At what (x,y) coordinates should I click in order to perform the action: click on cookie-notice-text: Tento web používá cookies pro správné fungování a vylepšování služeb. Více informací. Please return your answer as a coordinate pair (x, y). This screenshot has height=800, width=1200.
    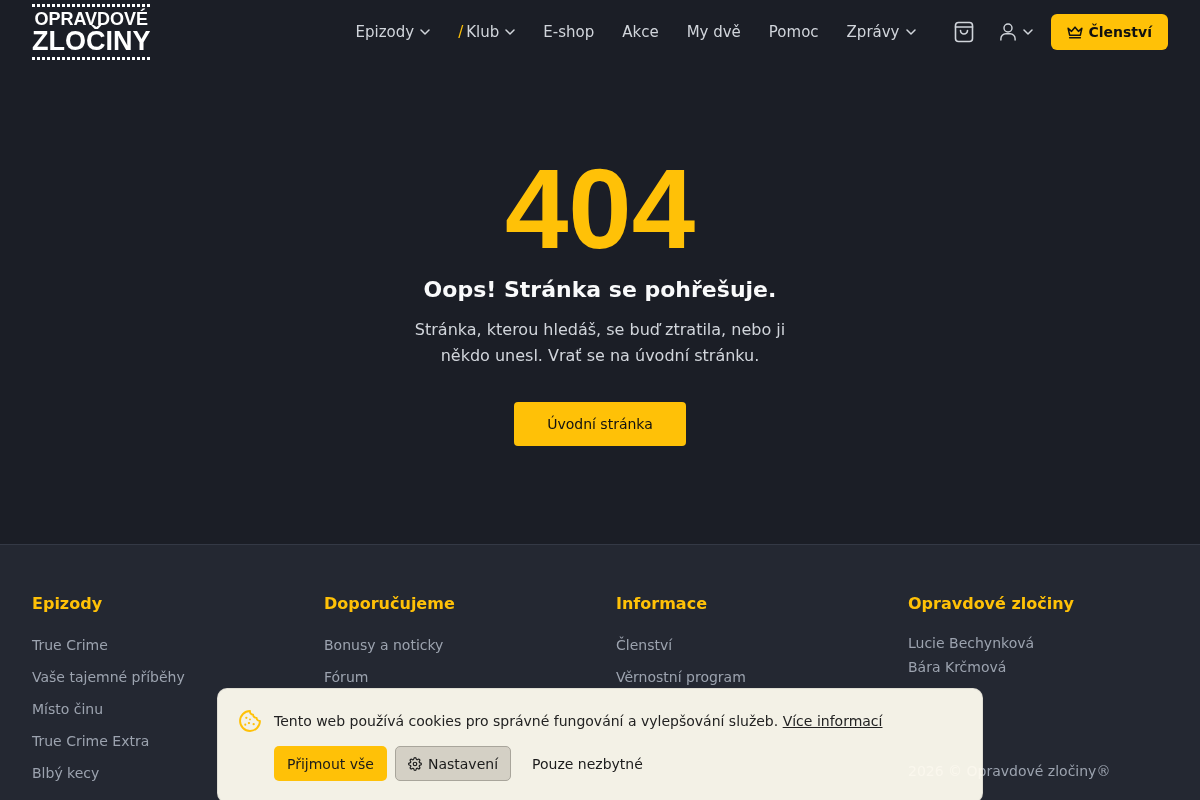
    Looking at the image, I should click on (578, 721).